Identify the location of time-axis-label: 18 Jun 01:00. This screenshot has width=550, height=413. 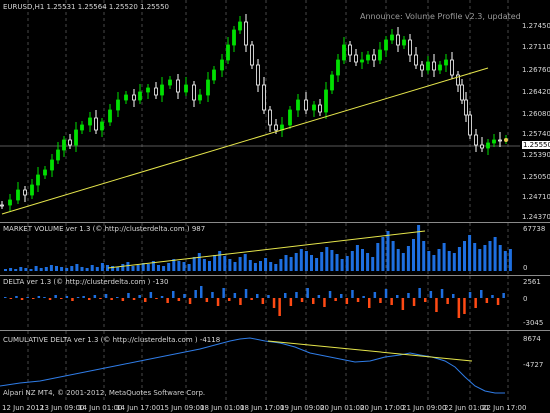
(222, 408).